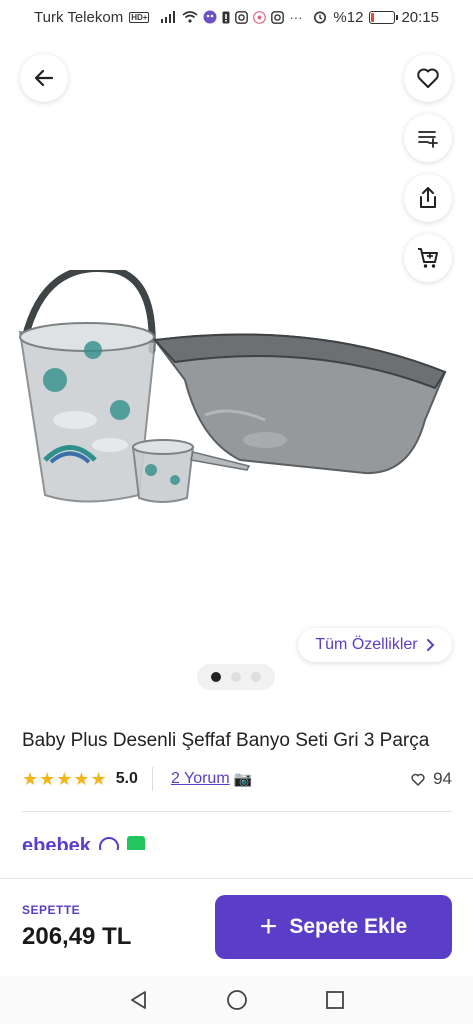  I want to click on gallery-pagination, so click(236, 677).